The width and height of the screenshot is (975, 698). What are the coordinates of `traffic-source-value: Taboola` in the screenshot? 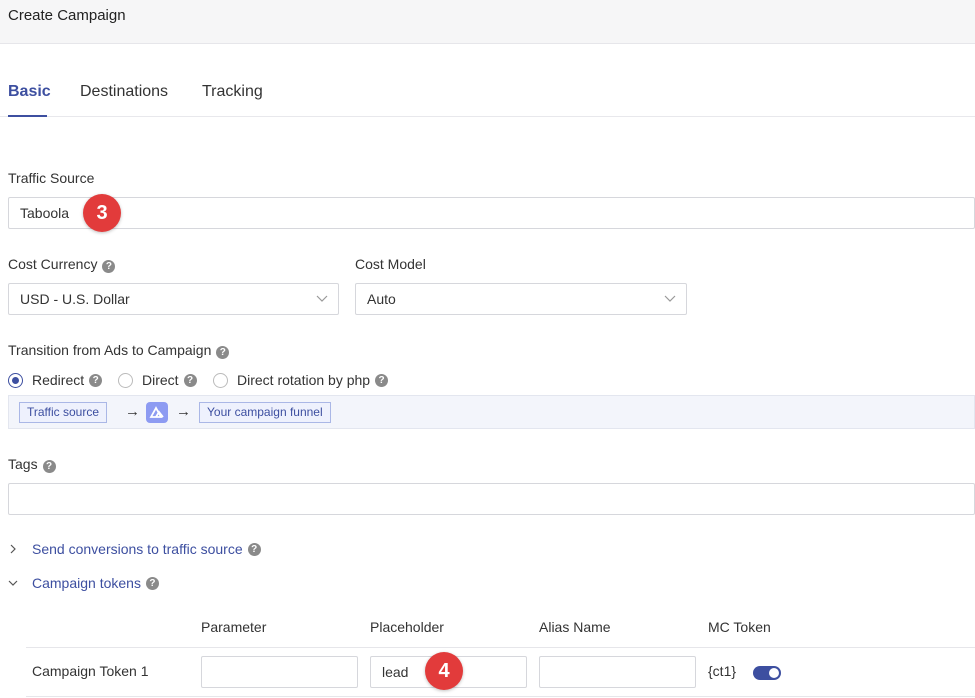 It's located at (45, 213).